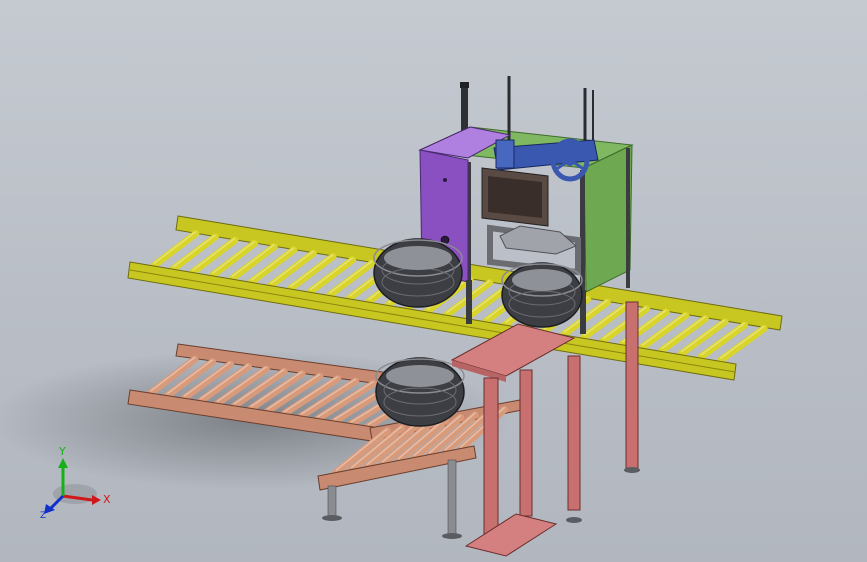 The image size is (867, 562). Describe the element at coordinates (445, 180) in the screenshot. I see `cabinet-lamp-icon` at that location.